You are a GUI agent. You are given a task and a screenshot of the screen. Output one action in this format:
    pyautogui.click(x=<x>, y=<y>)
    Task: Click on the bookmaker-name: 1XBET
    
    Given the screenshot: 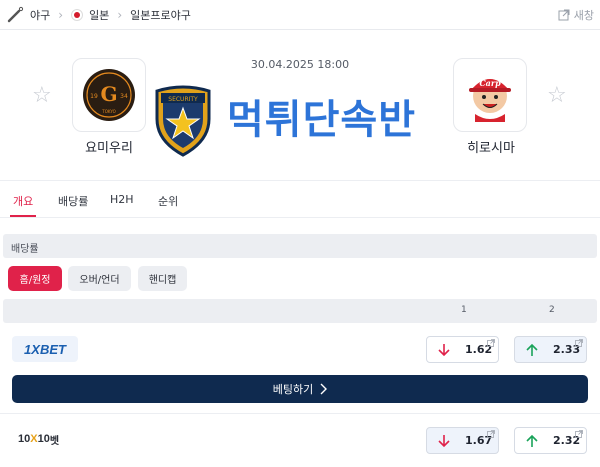 What is the action you would take?
    pyautogui.click(x=45, y=349)
    